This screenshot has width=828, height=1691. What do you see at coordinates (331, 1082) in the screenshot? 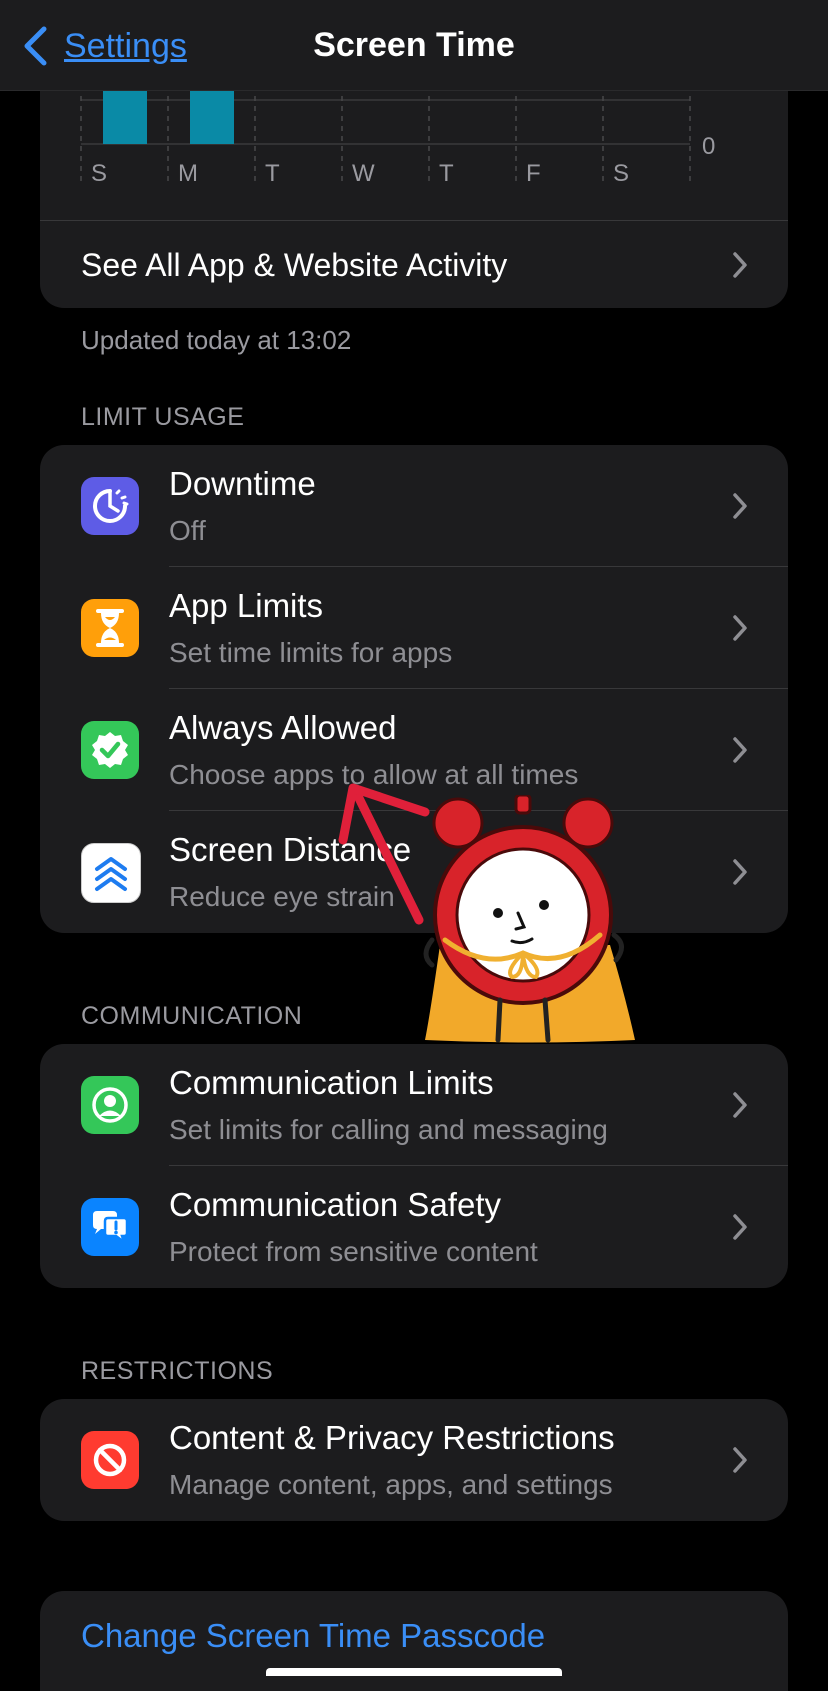
I see `row-title: Communication Limits` at bounding box center [331, 1082].